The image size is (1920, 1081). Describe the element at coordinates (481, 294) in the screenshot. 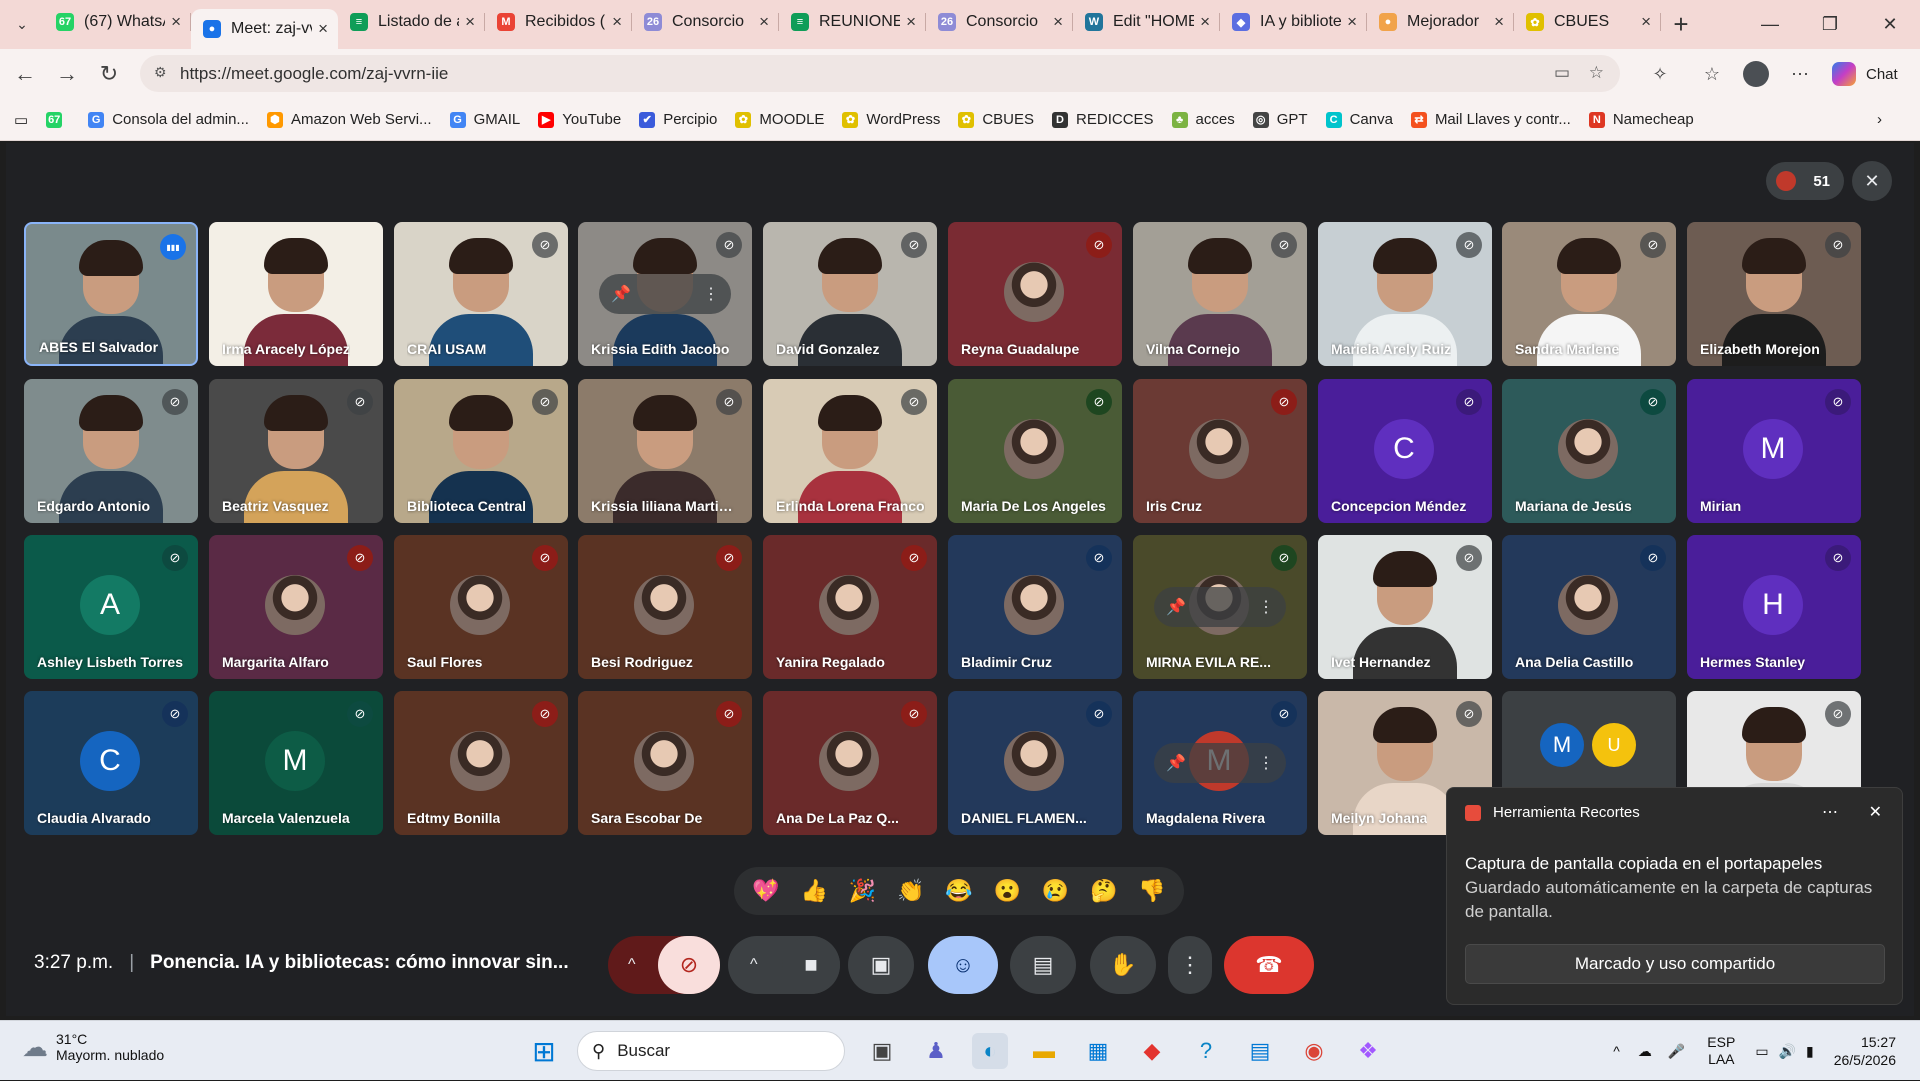

I see `participant-tile: ⊘ CRAI USAM` at that location.